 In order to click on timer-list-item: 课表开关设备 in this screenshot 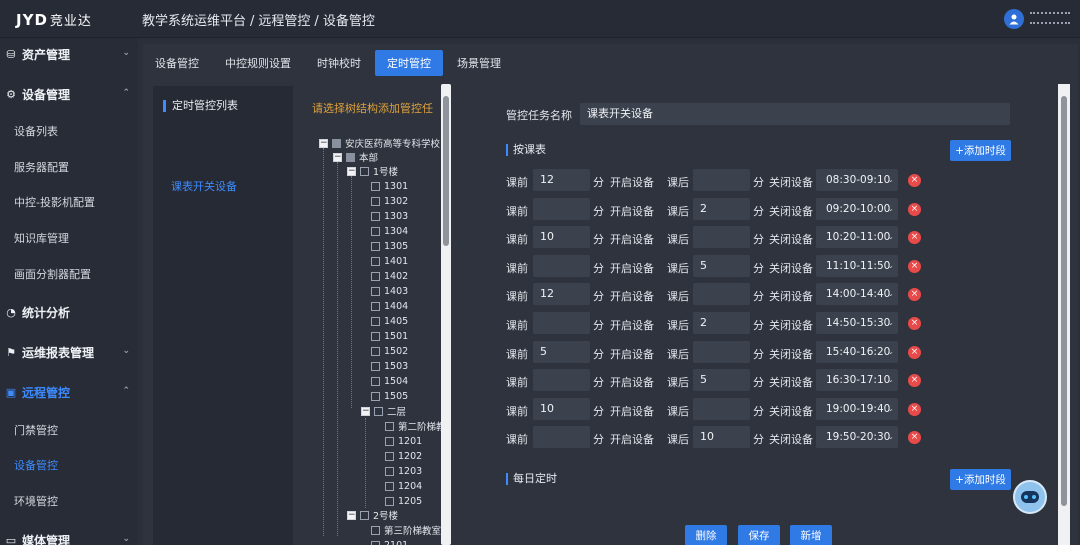, I will do `click(204, 186)`.